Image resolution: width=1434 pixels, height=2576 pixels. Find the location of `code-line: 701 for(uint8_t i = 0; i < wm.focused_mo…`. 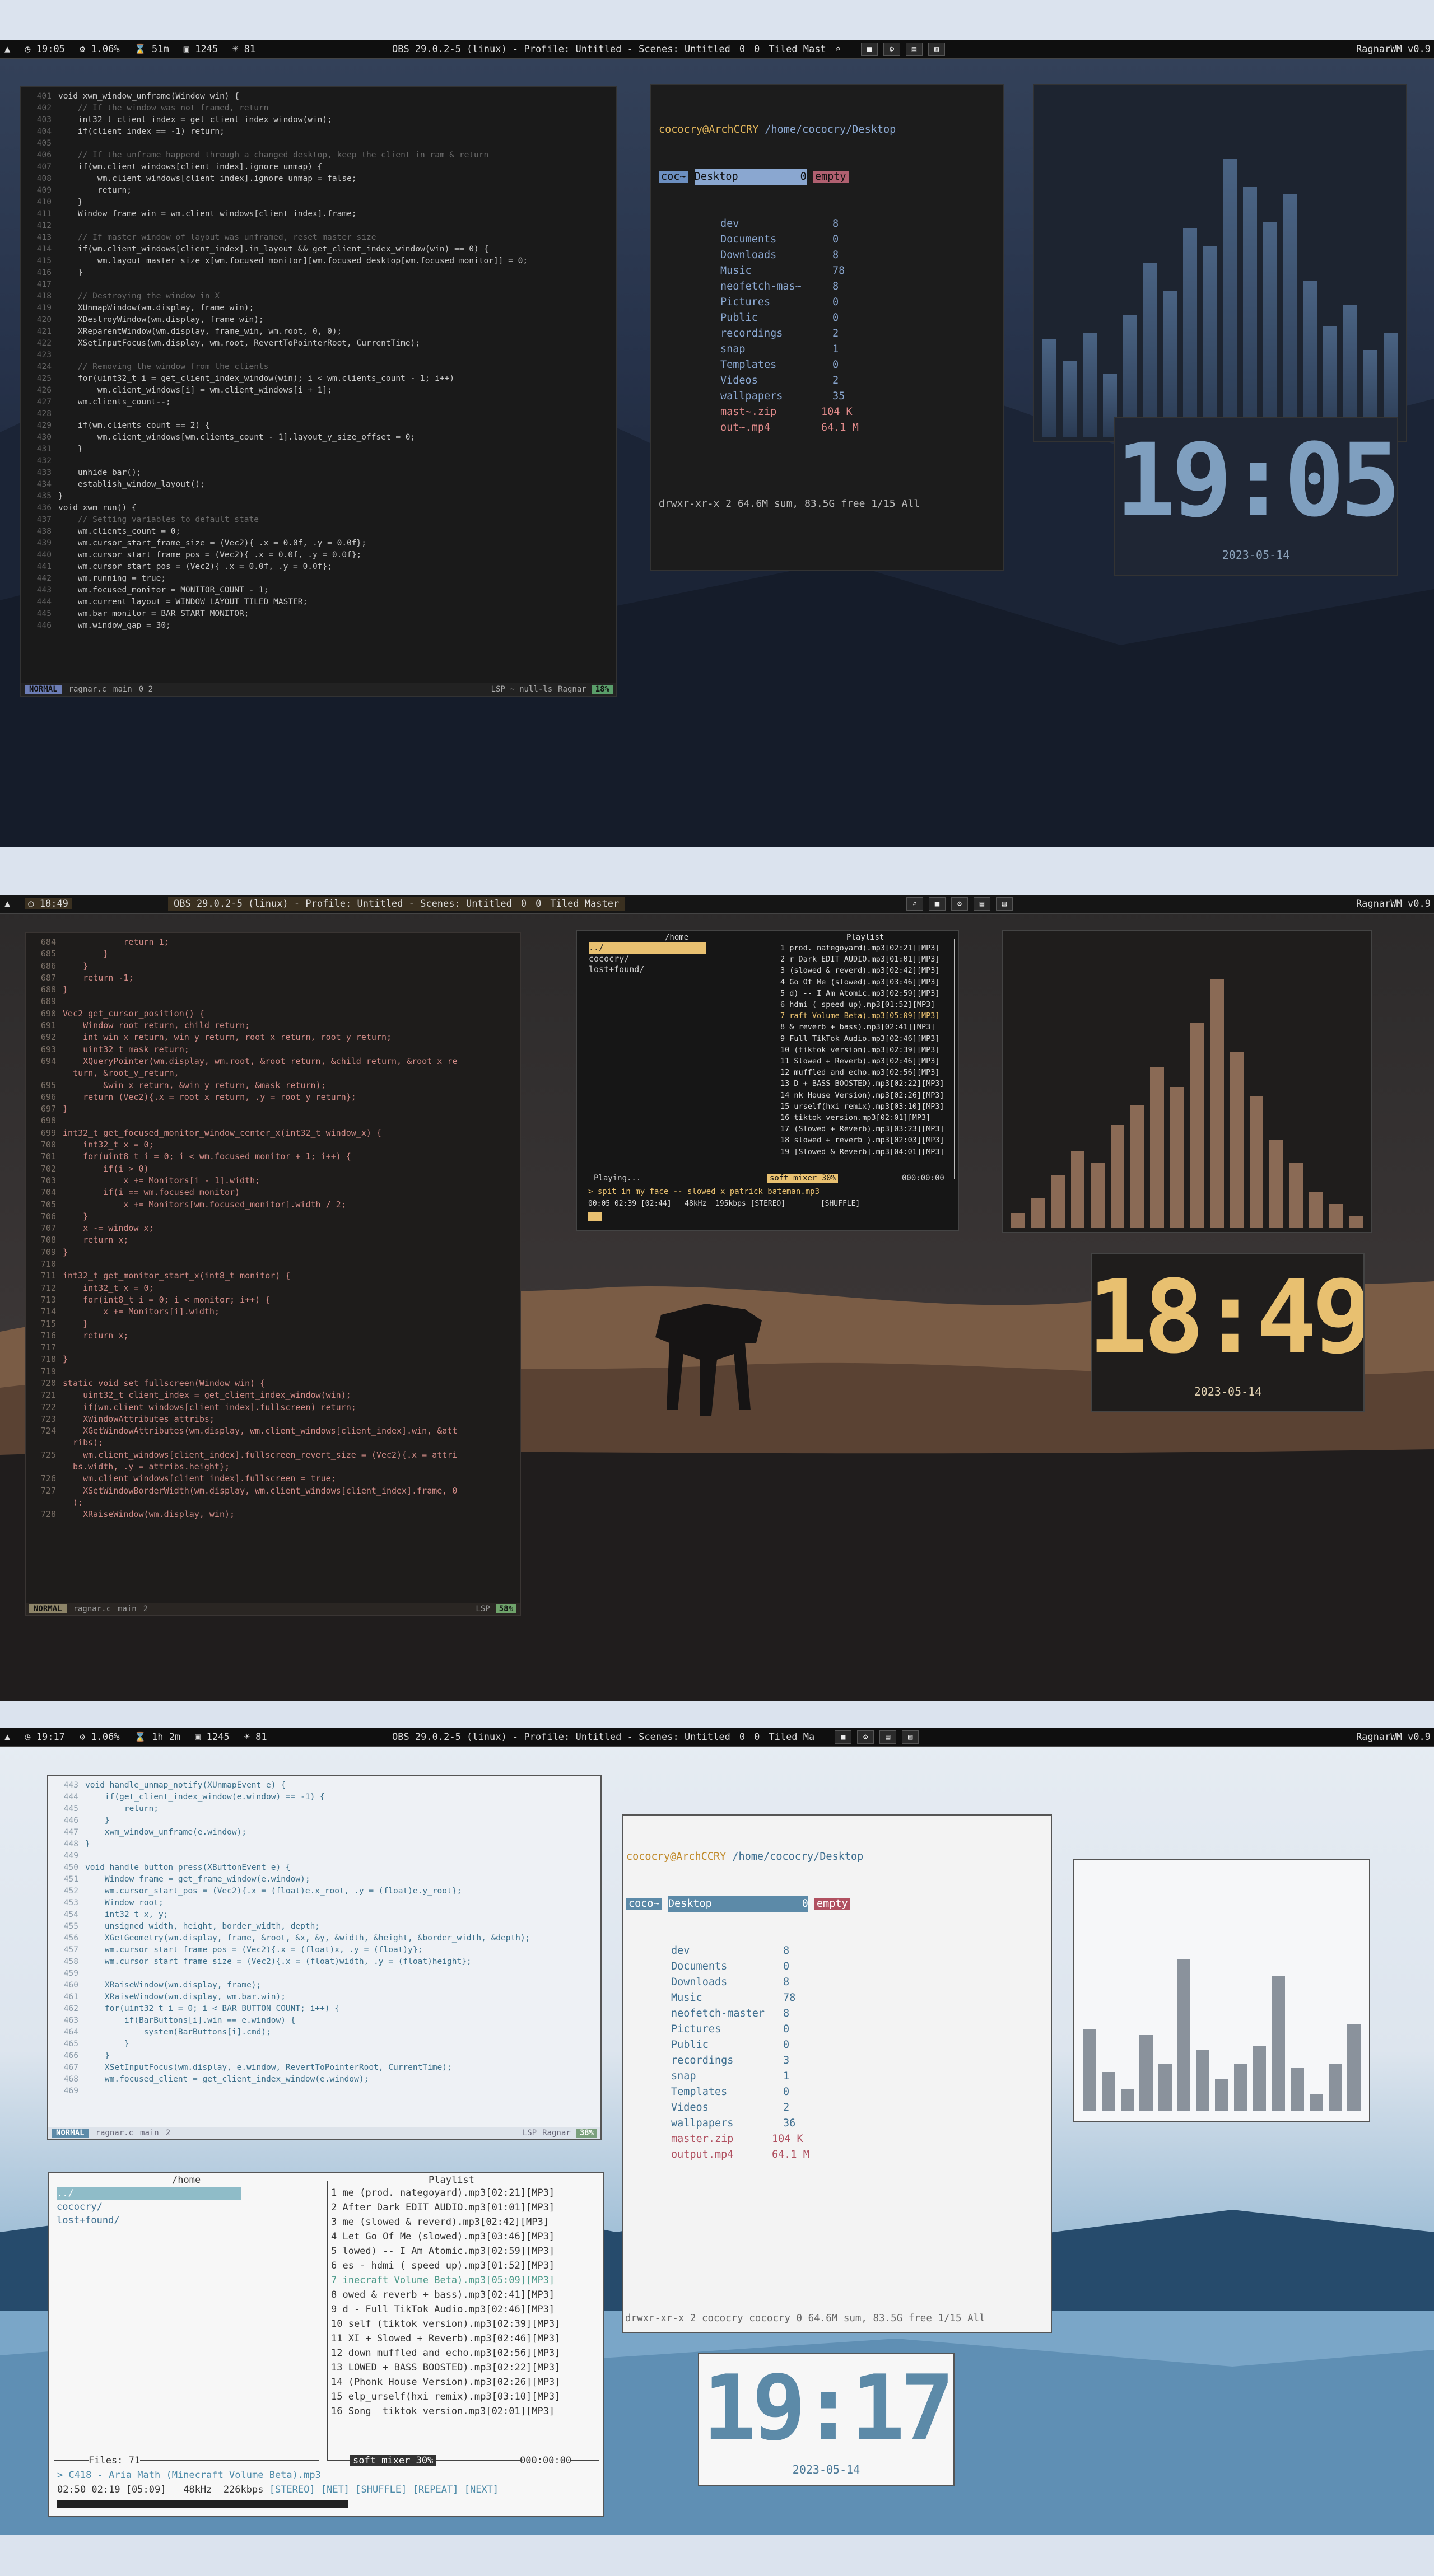

code-line: 701 for(uint8_t i = 0; i < wm.focused_mo… is located at coordinates (272, 1157).